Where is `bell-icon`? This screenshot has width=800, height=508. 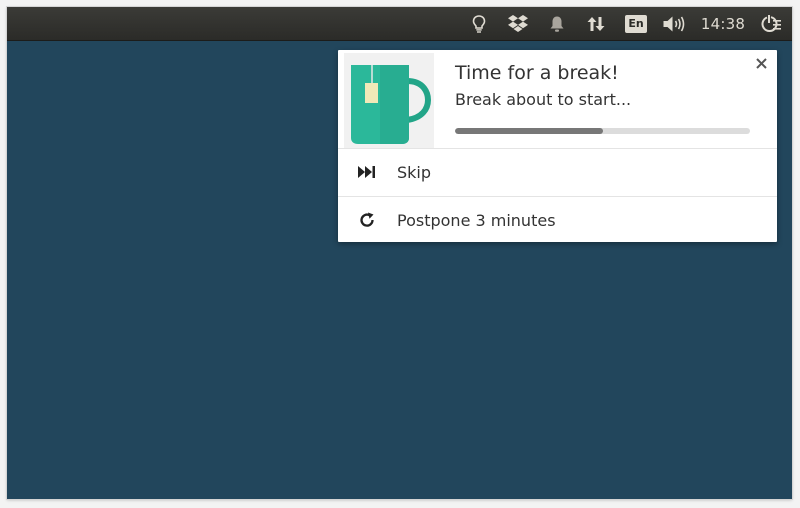 bell-icon is located at coordinates (557, 23).